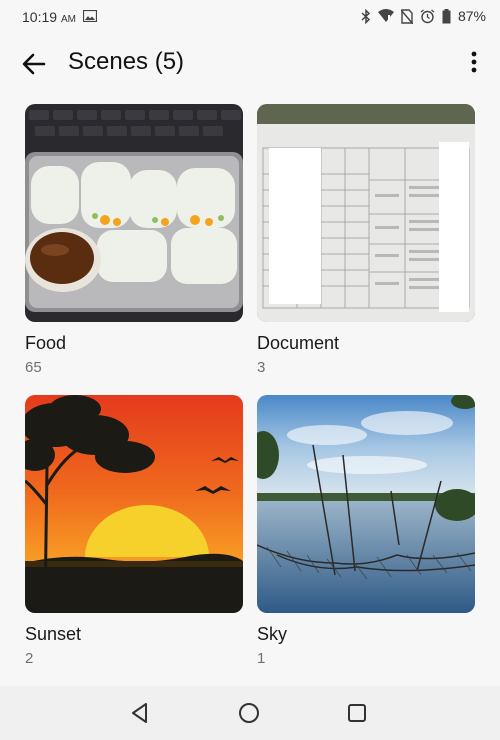  I want to click on more-vert-icon, so click(474, 63).